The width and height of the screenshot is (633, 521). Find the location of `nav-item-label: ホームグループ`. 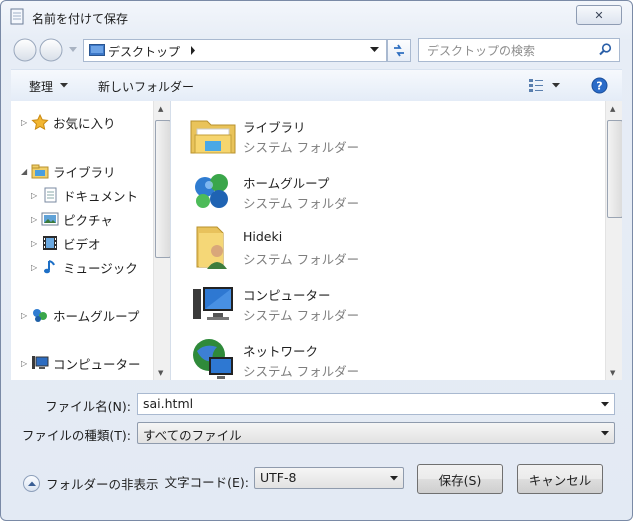

nav-item-label: ホームグループ is located at coordinates (96, 316).